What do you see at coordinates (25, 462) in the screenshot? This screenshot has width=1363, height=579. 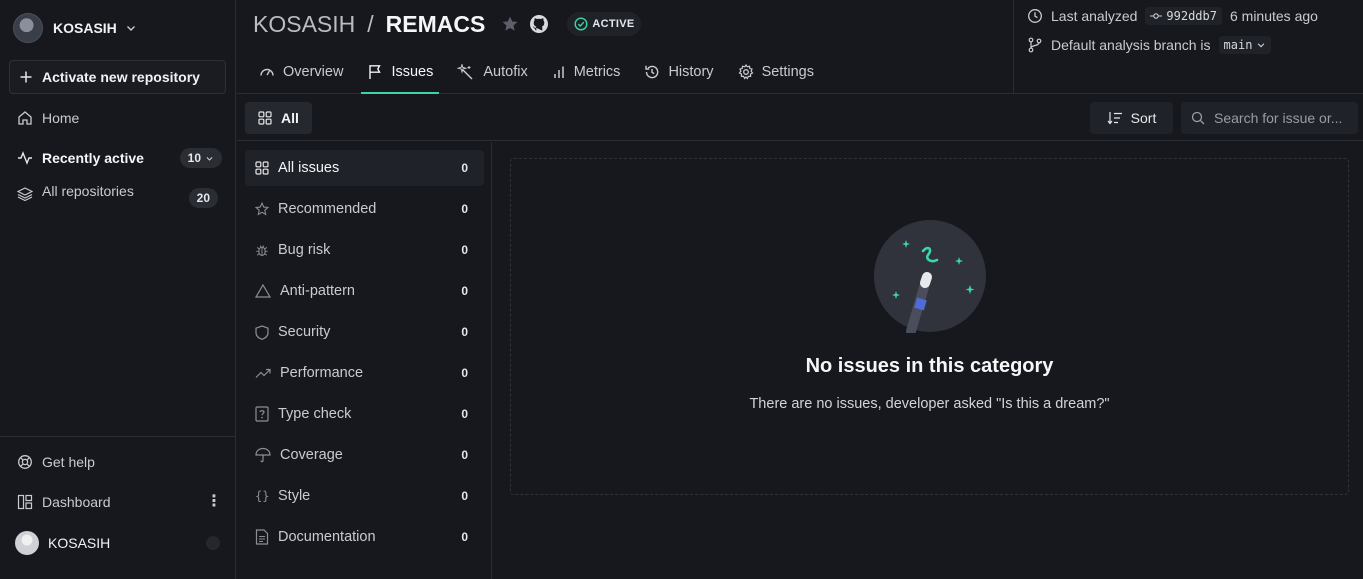 I see `lifebuoy-icon` at bounding box center [25, 462].